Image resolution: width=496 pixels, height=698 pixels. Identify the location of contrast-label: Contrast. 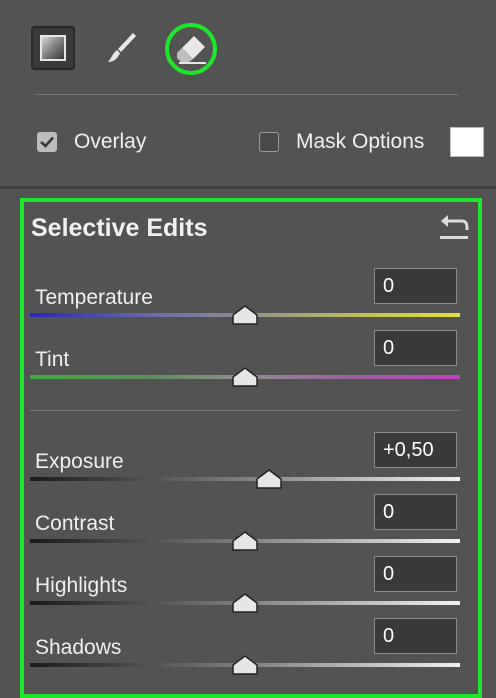
(75, 523).